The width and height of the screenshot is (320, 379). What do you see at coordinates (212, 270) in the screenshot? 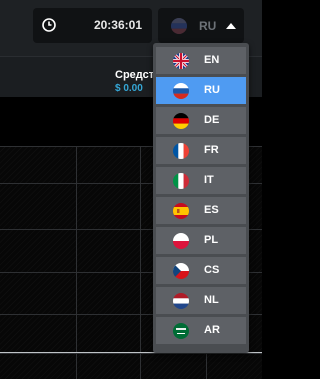
I see `language-code: CS` at bounding box center [212, 270].